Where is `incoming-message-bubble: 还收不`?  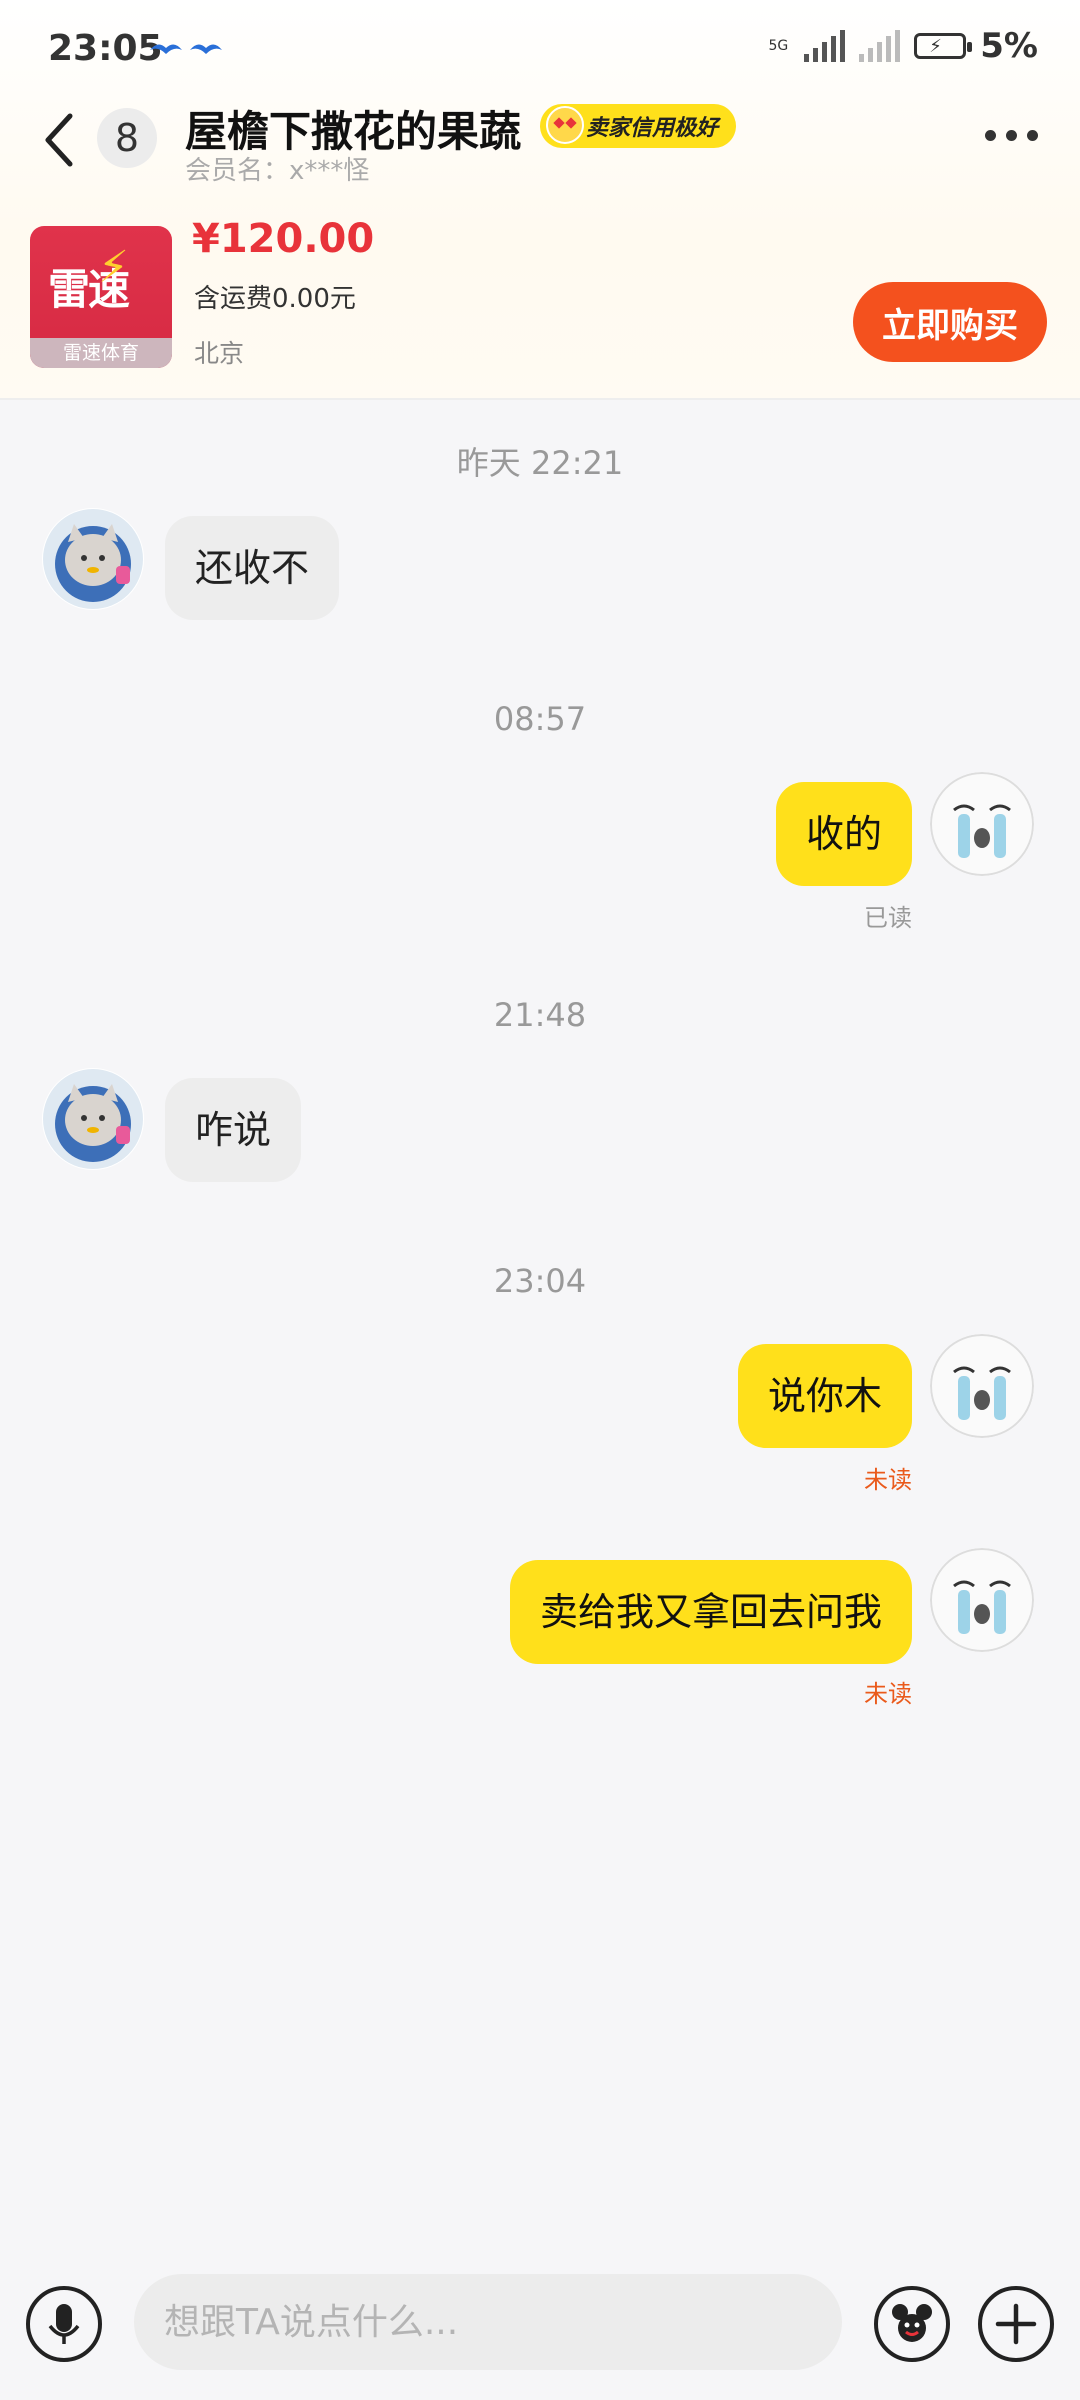
incoming-message-bubble: 还收不 is located at coordinates (252, 568).